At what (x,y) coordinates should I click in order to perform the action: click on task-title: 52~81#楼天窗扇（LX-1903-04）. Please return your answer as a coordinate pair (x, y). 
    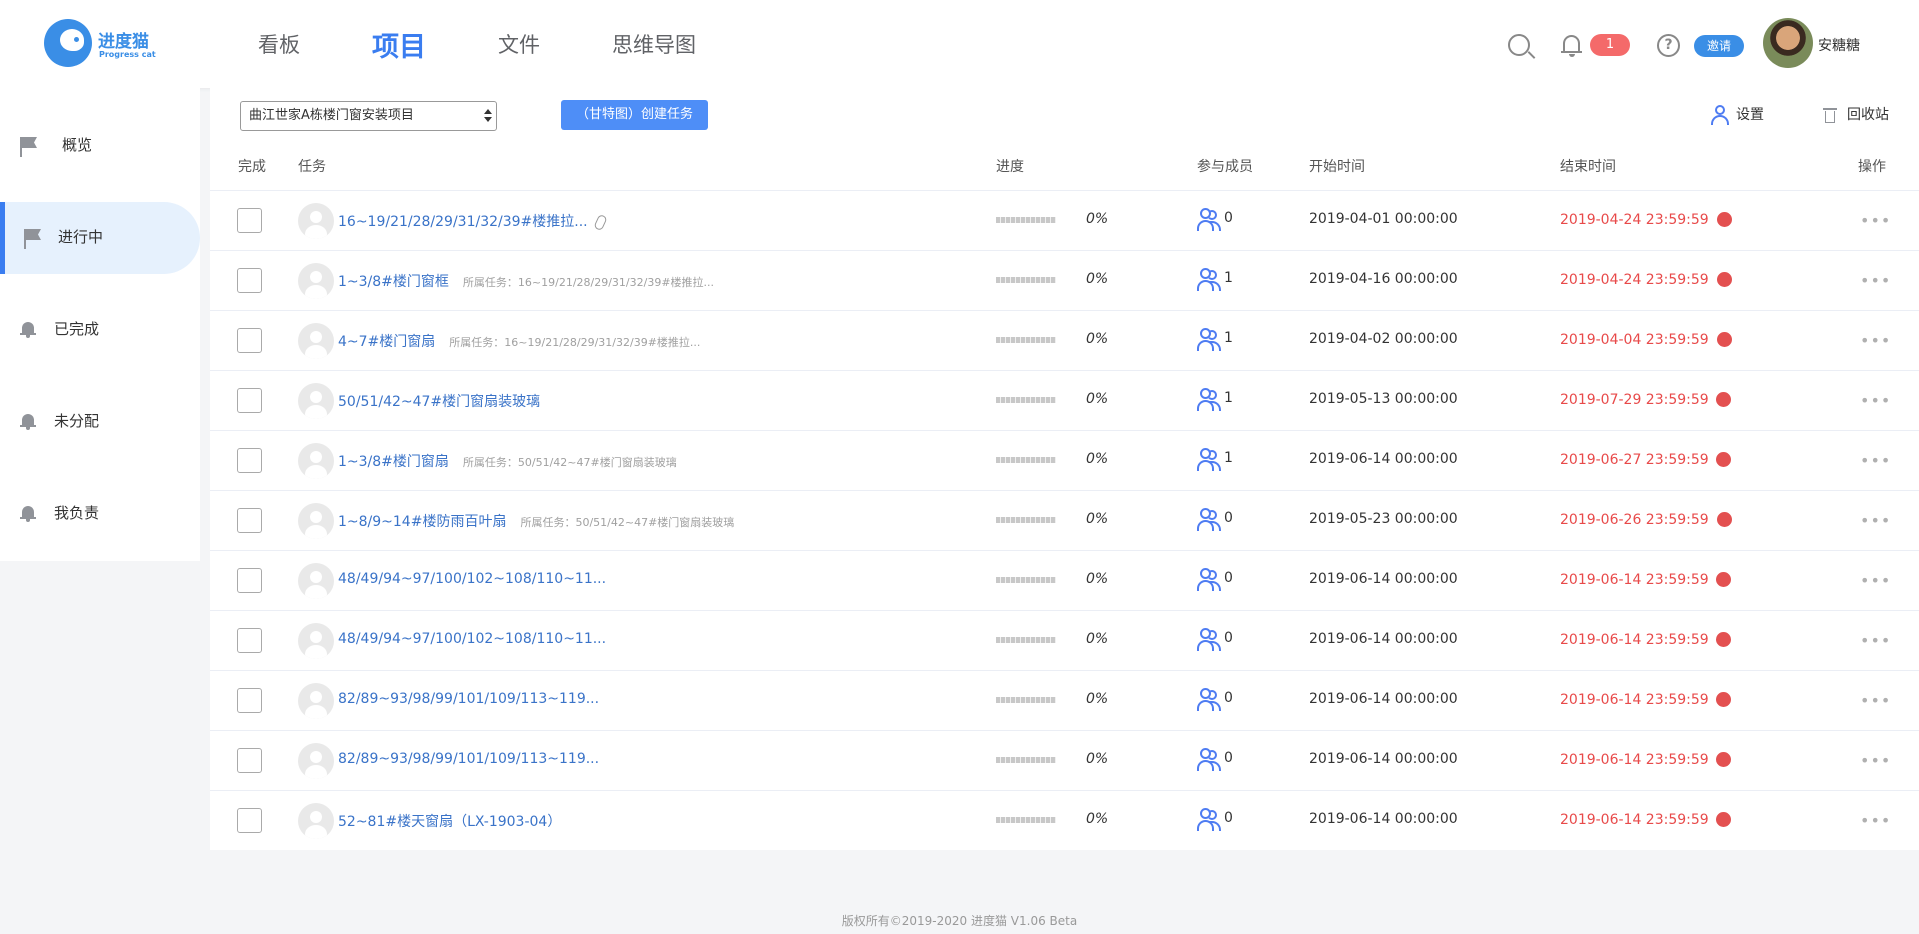
    Looking at the image, I should click on (449, 821).